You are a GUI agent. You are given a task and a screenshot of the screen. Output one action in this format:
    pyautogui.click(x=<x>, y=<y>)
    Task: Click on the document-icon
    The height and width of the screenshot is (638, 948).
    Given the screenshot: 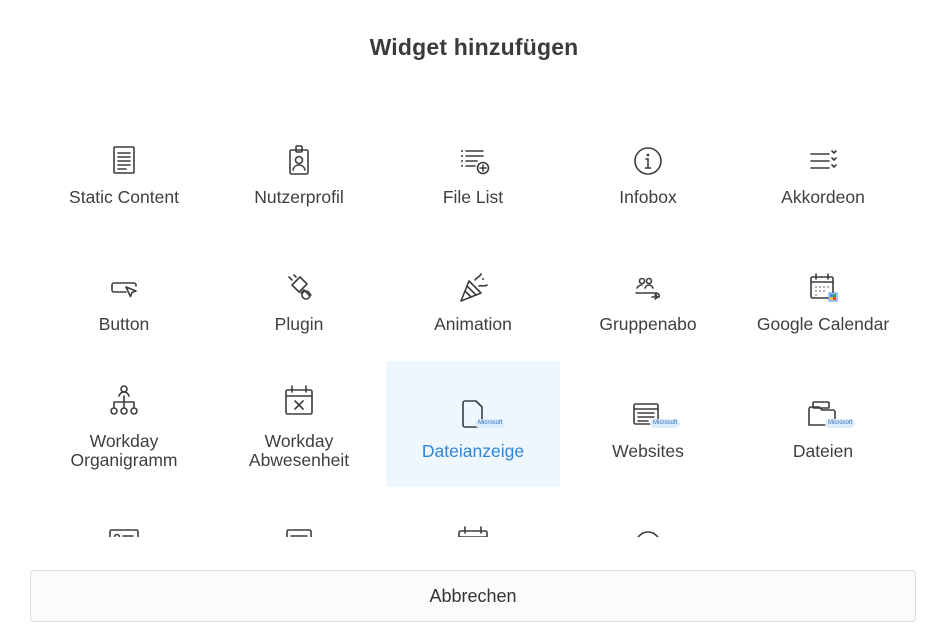 What is the action you would take?
    pyautogui.click(x=124, y=161)
    